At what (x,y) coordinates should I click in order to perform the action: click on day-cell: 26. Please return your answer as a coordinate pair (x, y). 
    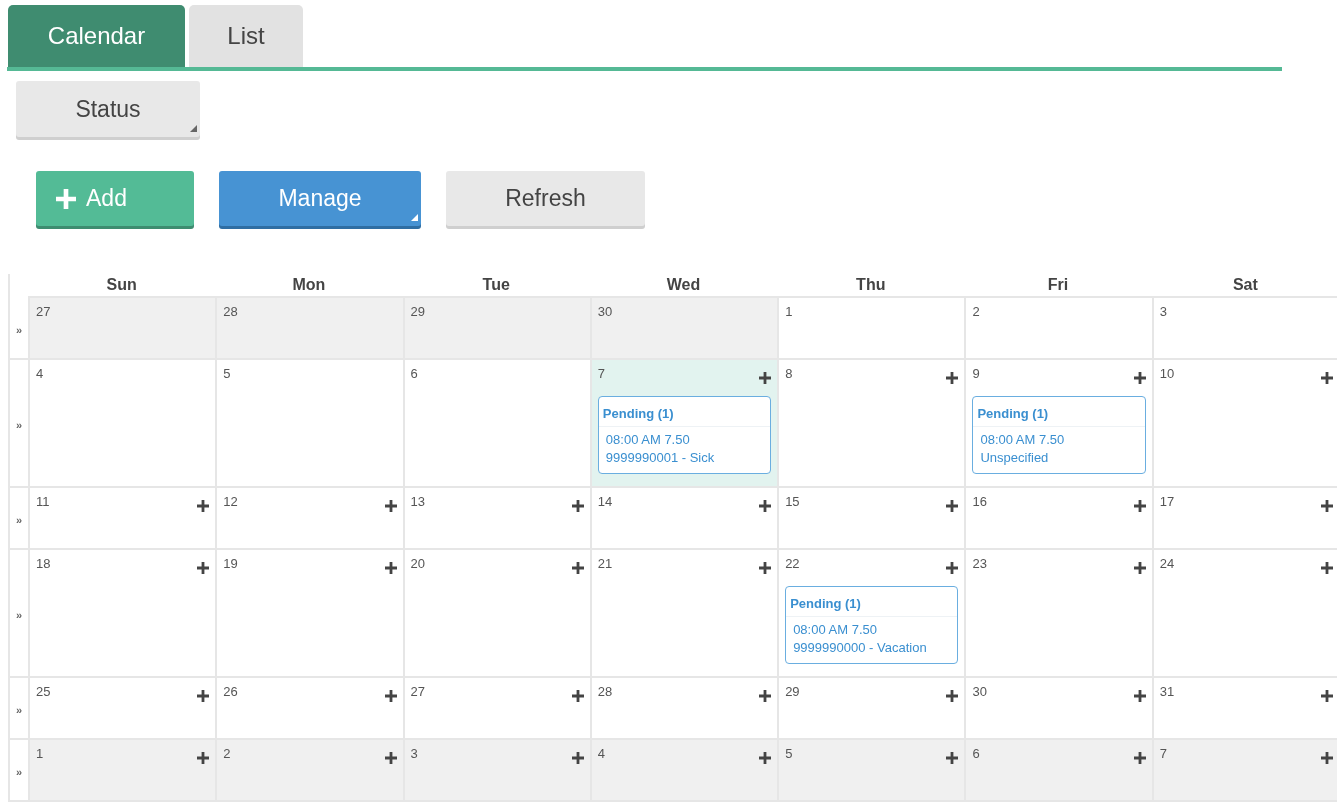
    Looking at the image, I should click on (309, 709).